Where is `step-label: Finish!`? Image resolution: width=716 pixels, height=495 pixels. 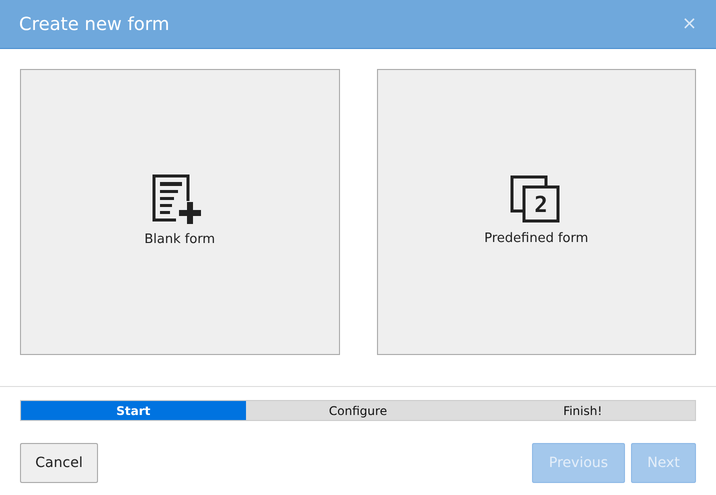 step-label: Finish! is located at coordinates (583, 411).